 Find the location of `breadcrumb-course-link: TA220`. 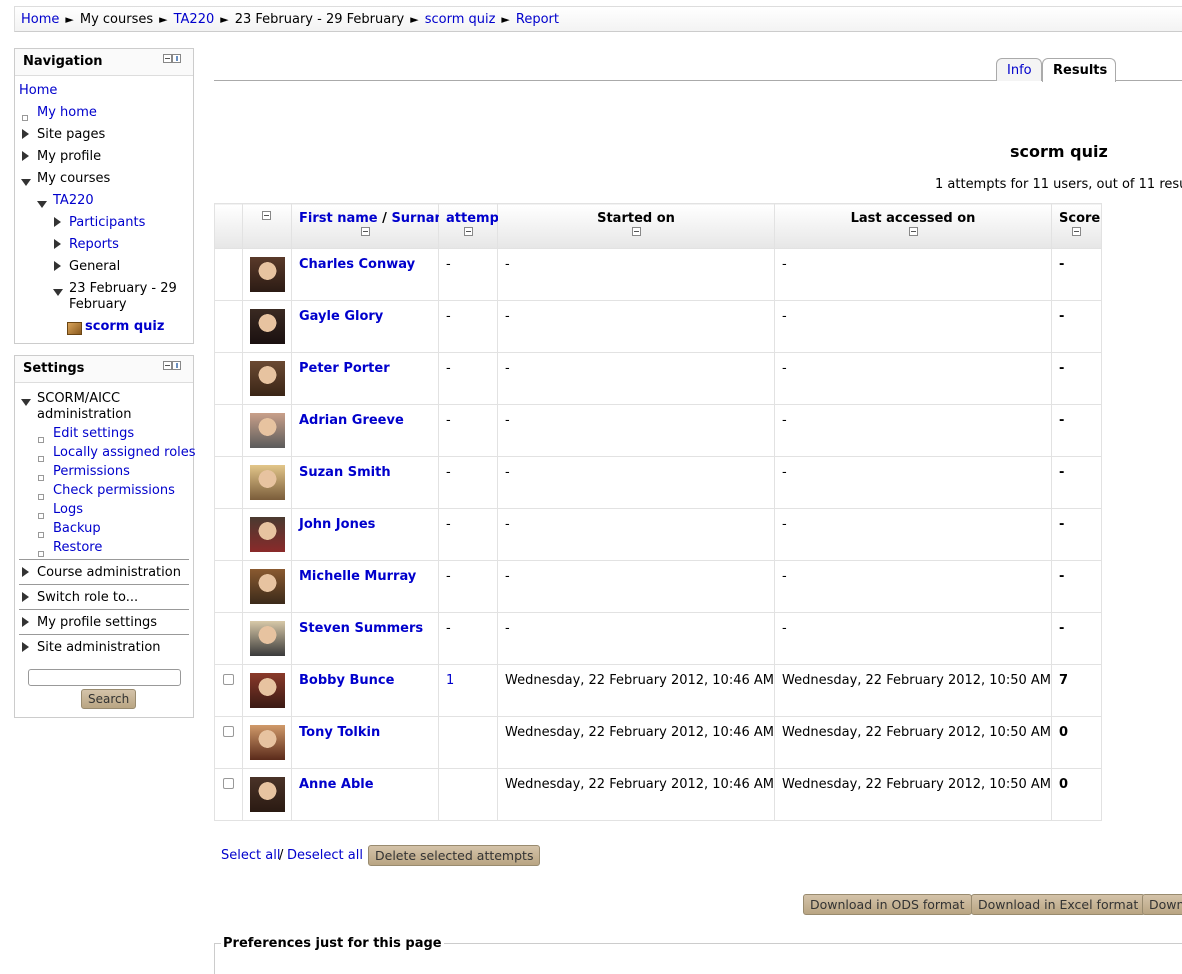

breadcrumb-course-link: TA220 is located at coordinates (194, 19).